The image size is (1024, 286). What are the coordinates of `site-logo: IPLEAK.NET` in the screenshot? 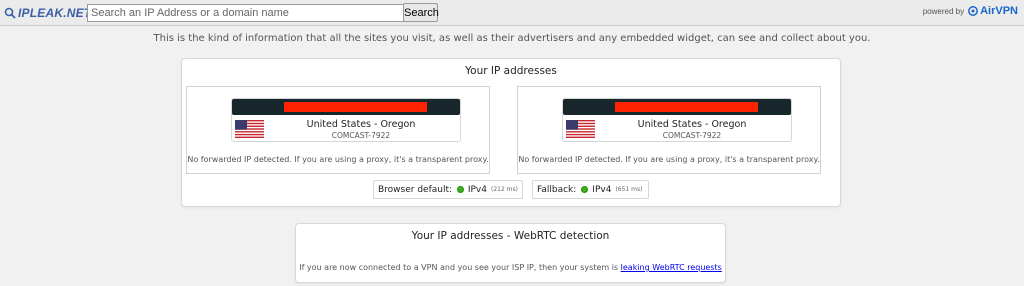 It's located at (47, 12).